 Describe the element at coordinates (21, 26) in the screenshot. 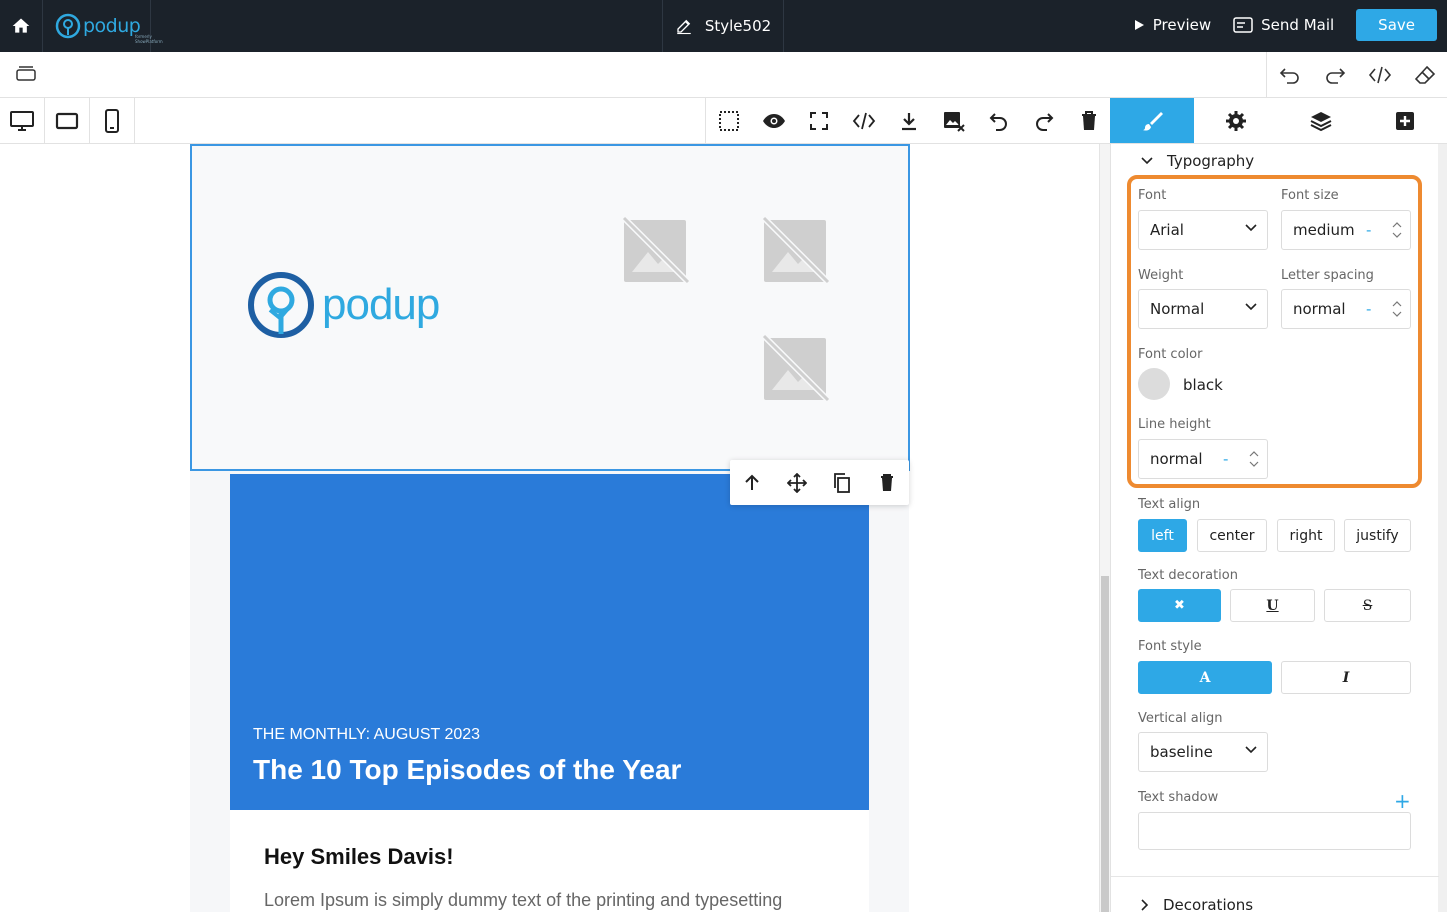

I see `home-button` at that location.